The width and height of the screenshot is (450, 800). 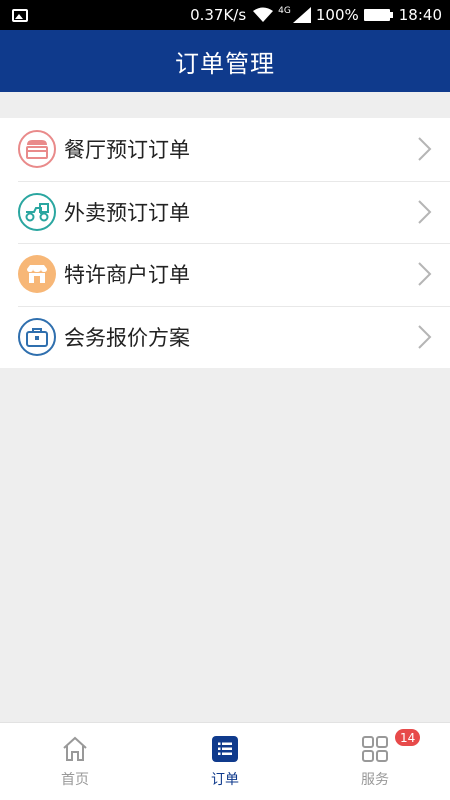 What do you see at coordinates (225, 337) in the screenshot?
I see `menu-item-conference-quotes: 会务报价方案` at bounding box center [225, 337].